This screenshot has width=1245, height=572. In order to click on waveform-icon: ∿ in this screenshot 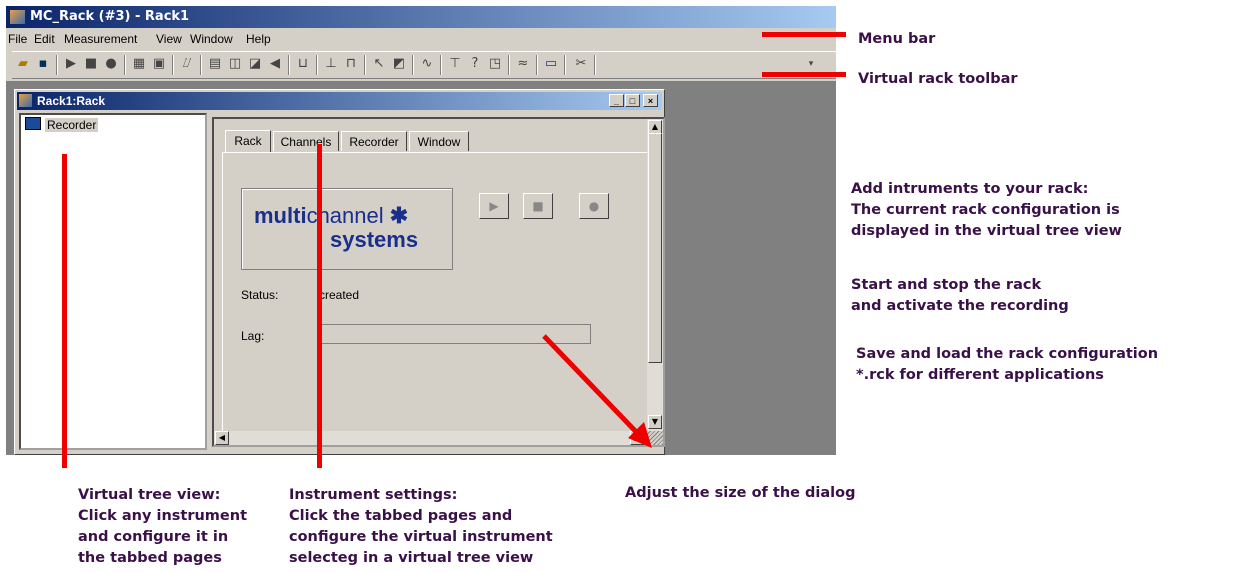, I will do `click(427, 64)`.